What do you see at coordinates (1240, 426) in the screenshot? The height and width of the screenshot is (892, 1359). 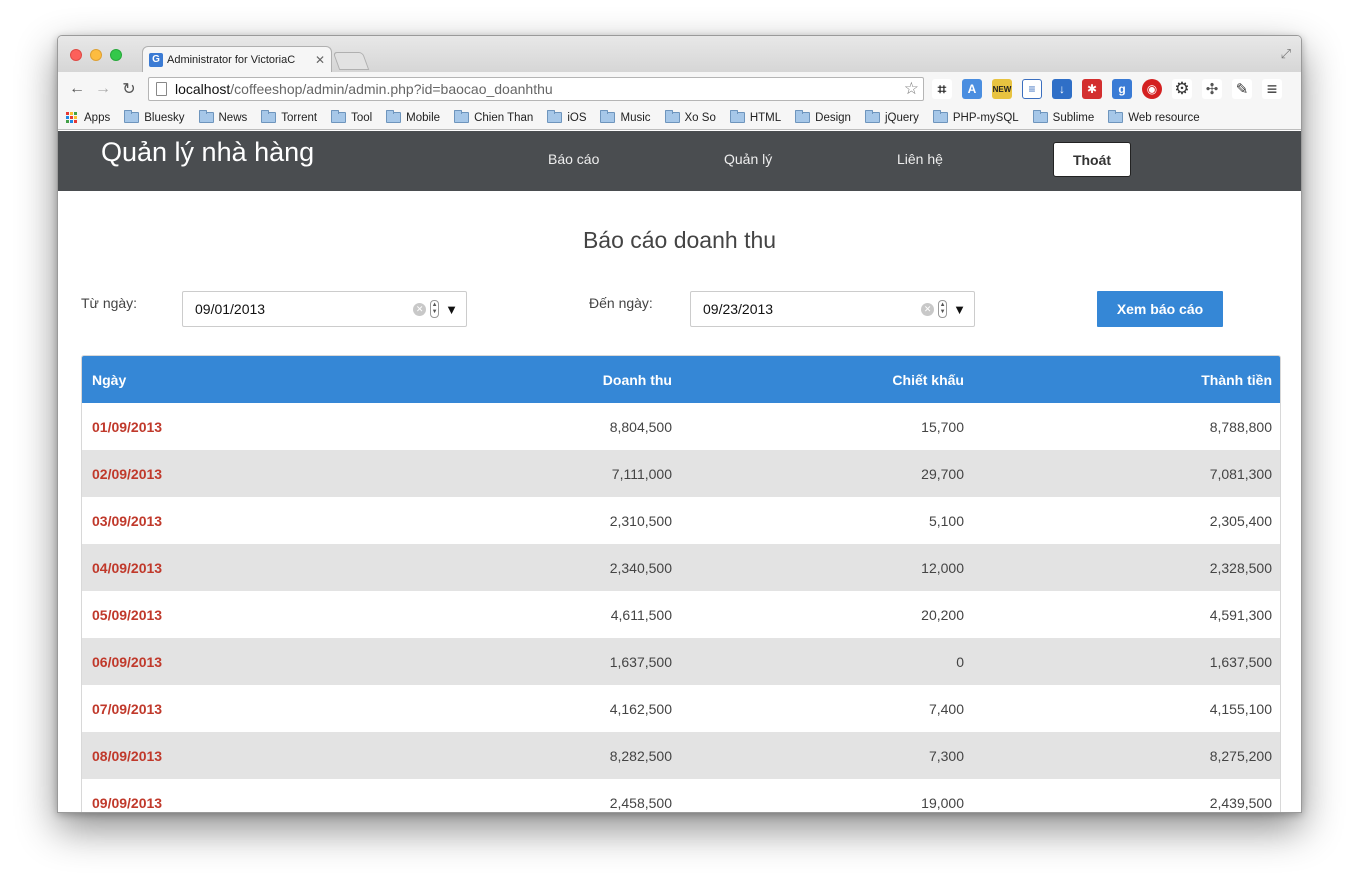 I see `row-total: 8,788,800` at bounding box center [1240, 426].